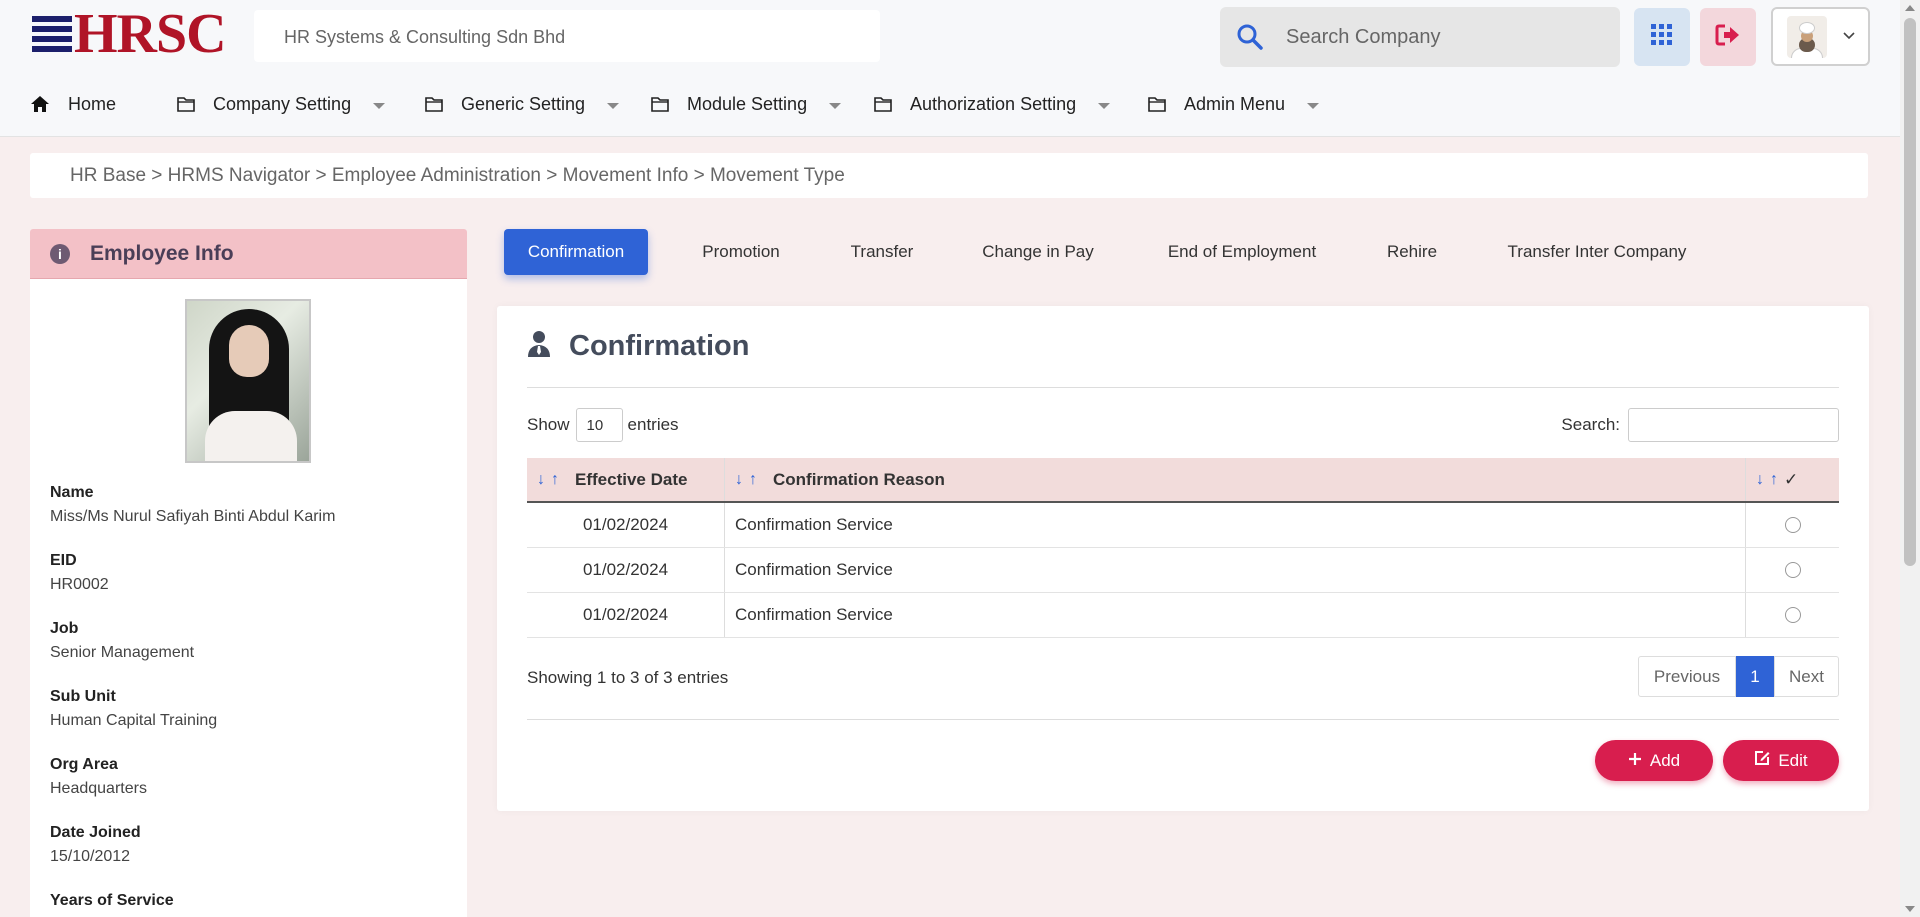 Image resolution: width=1920 pixels, height=917 pixels. Describe the element at coordinates (1412, 252) in the screenshot. I see `tab-rehire: Rehire` at that location.